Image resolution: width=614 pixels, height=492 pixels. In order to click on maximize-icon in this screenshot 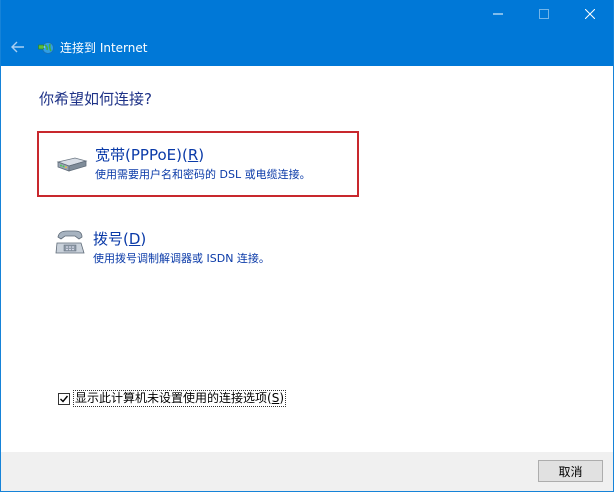, I will do `click(544, 15)`.